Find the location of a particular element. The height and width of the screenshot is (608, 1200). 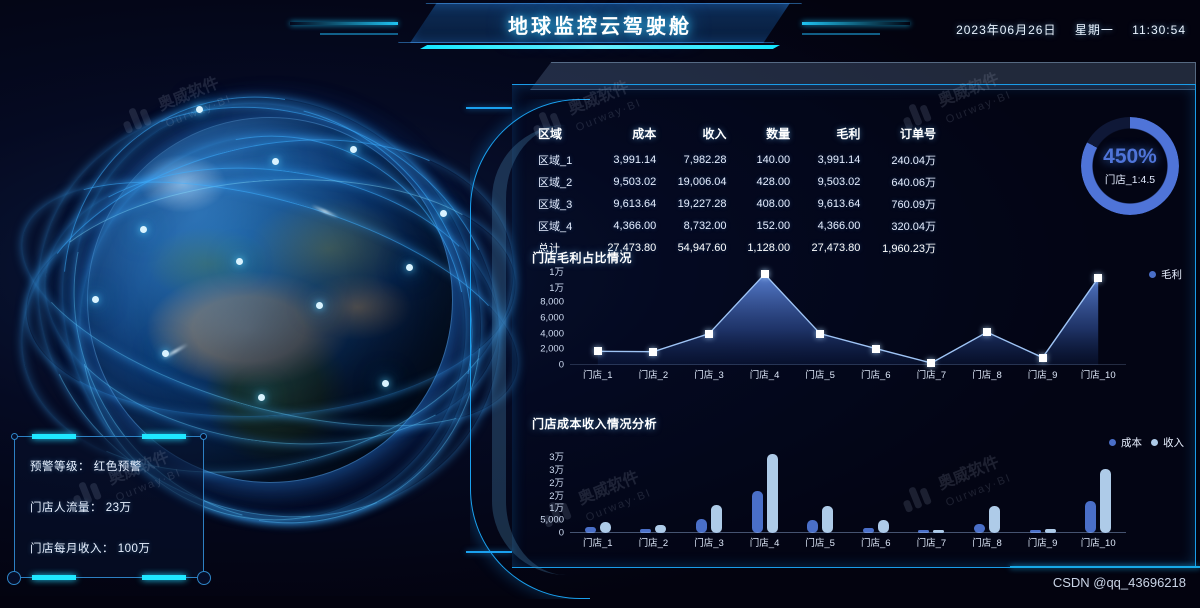

alert-level-row: 预警等级： 红色预警 is located at coordinates (86, 467).